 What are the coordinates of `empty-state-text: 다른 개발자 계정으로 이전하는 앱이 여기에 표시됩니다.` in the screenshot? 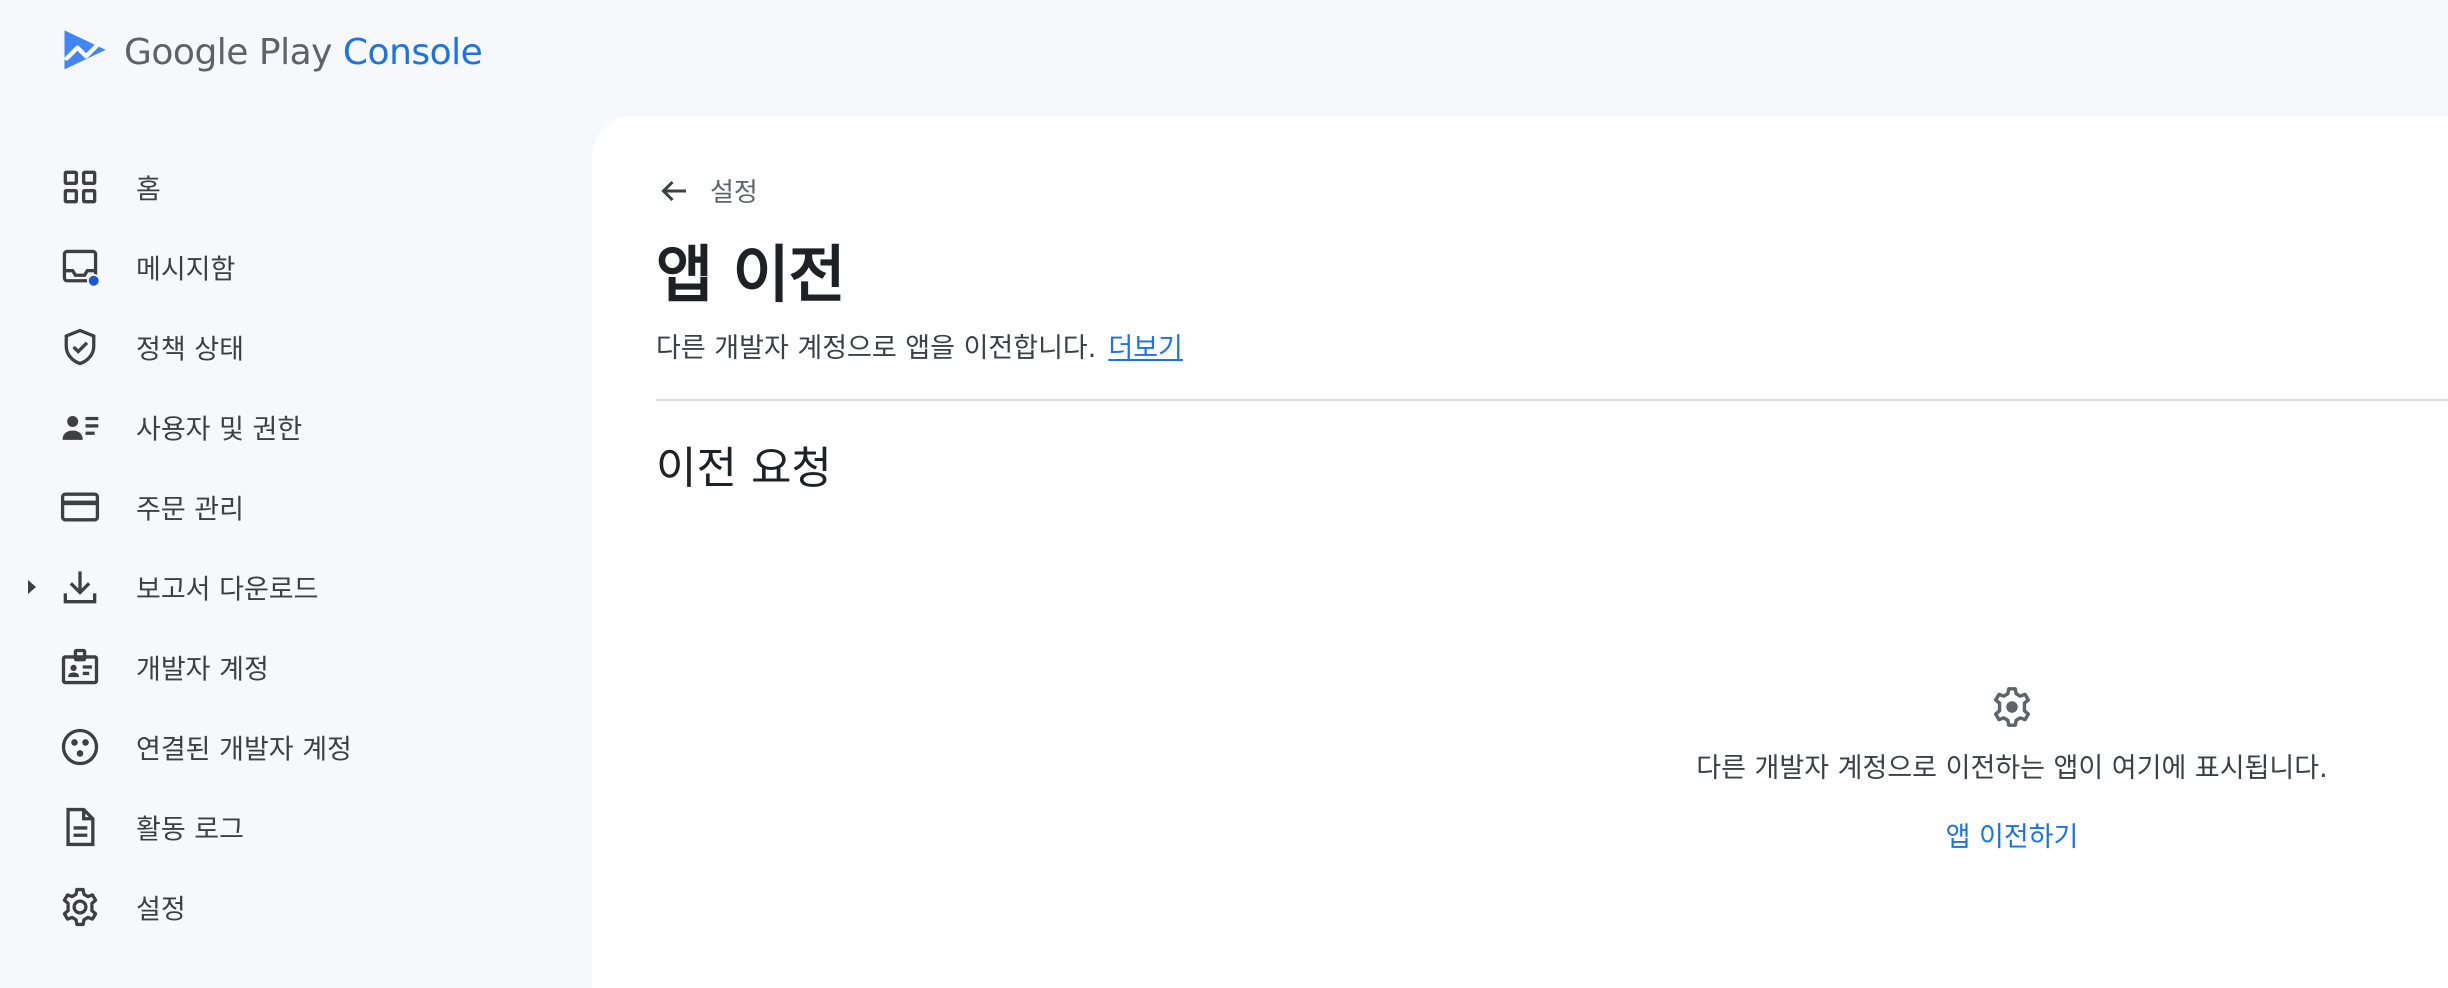 It's located at (2012, 768).